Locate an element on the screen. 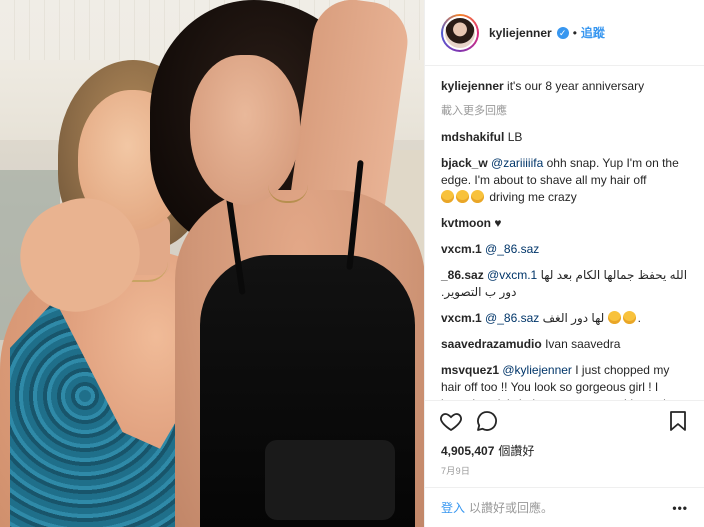 The image size is (704, 527). avatar-image is located at coordinates (460, 32).